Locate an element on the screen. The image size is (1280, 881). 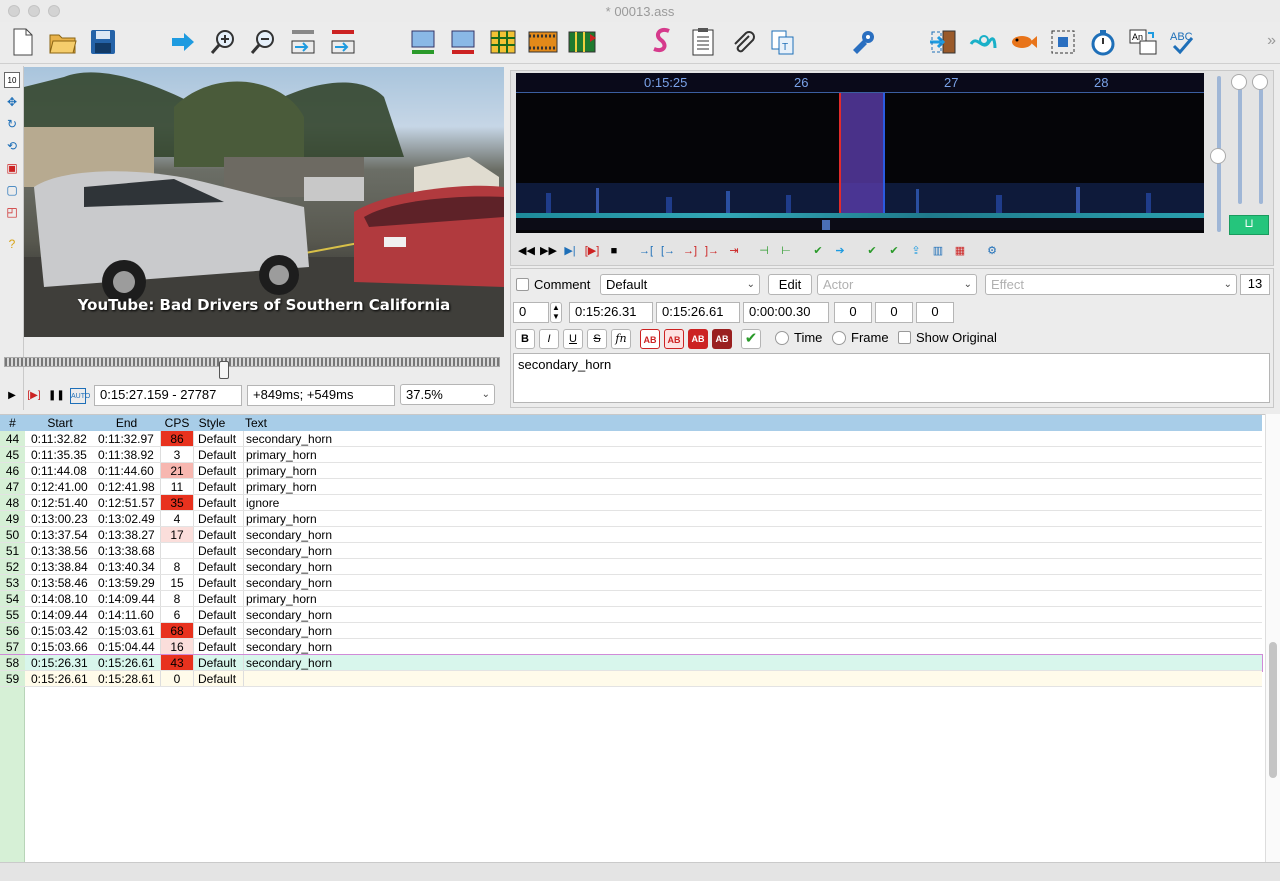
lead-out-icon: ⊢ is located at coordinates (786, 251).